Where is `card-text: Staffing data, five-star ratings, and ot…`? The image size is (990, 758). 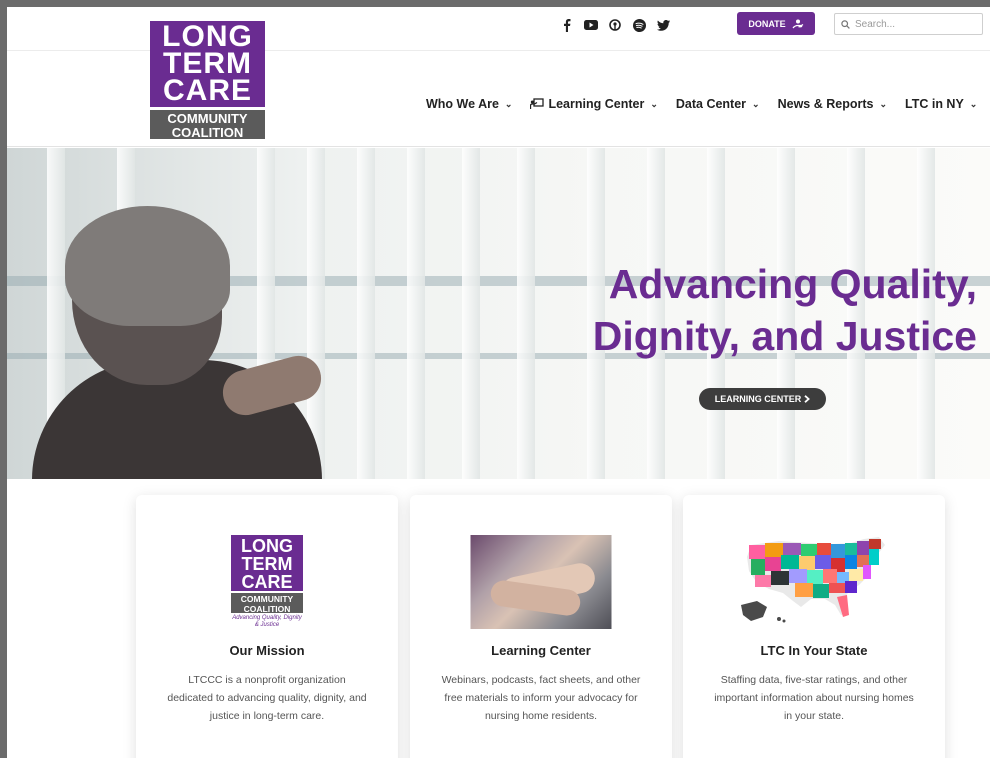 card-text: Staffing data, five-star ratings, and ot… is located at coordinates (814, 698).